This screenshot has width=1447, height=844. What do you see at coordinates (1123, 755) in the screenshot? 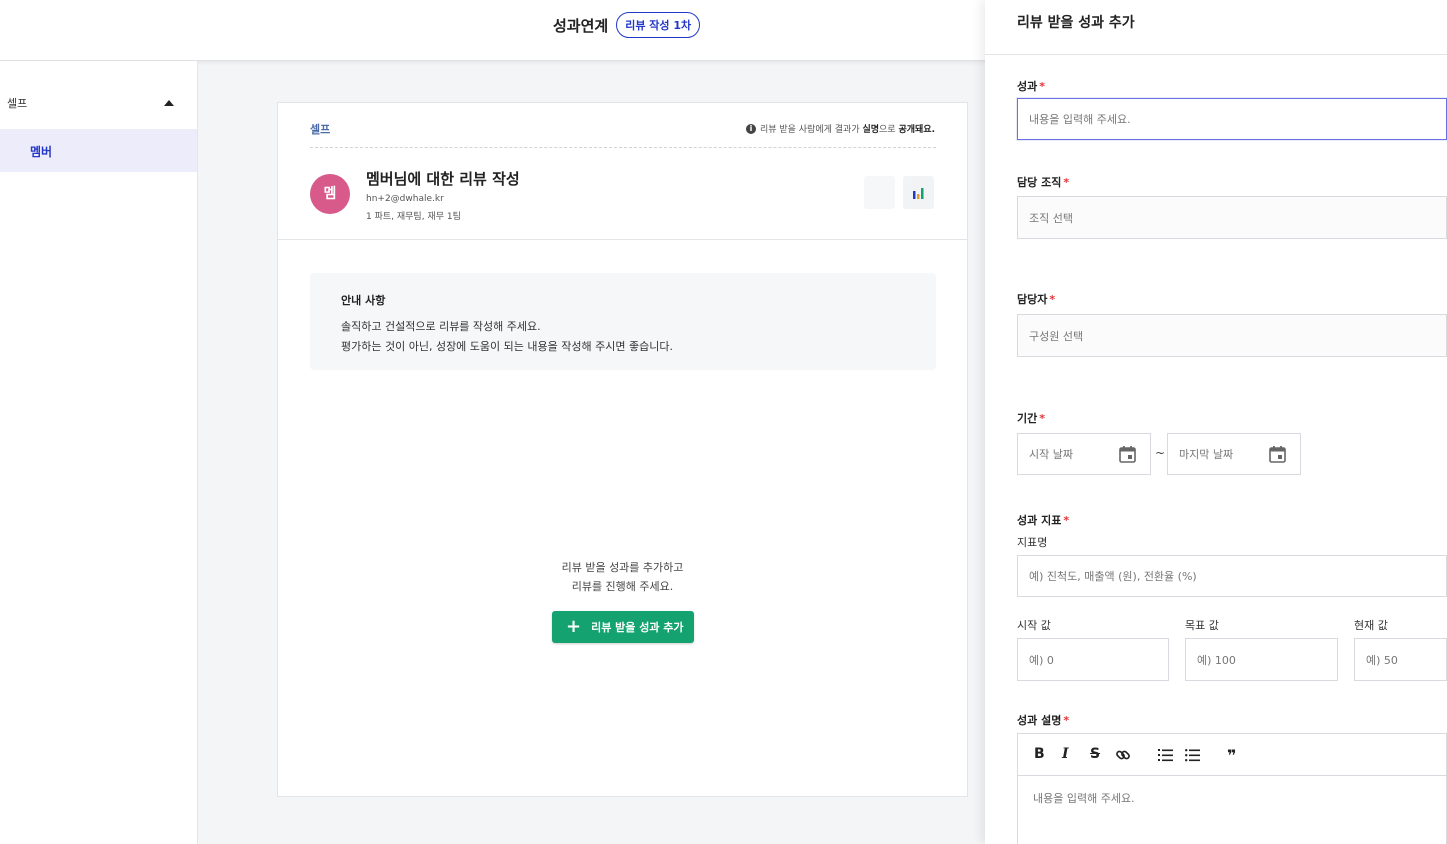
I see `link-icon` at bounding box center [1123, 755].